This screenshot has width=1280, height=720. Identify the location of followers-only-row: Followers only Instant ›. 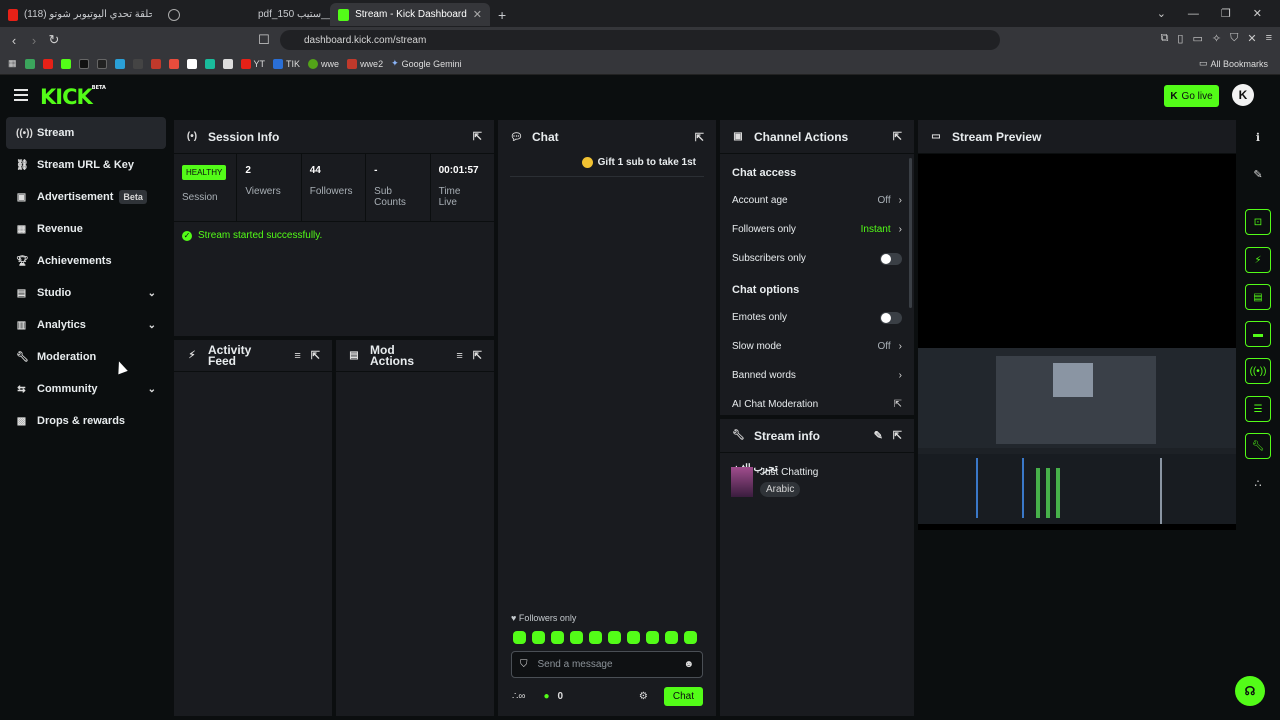
(817, 229).